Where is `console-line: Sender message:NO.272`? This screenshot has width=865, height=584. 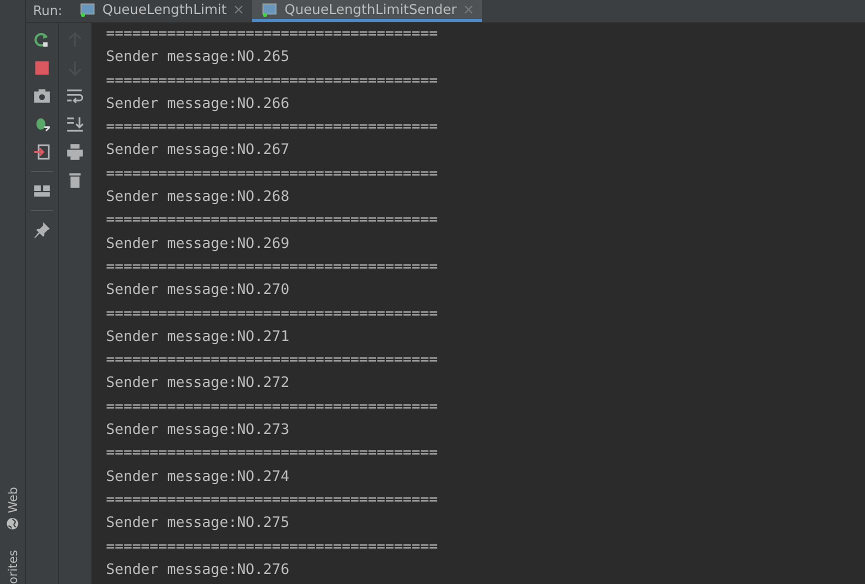
console-line: Sender message:NO.272 is located at coordinates (198, 384).